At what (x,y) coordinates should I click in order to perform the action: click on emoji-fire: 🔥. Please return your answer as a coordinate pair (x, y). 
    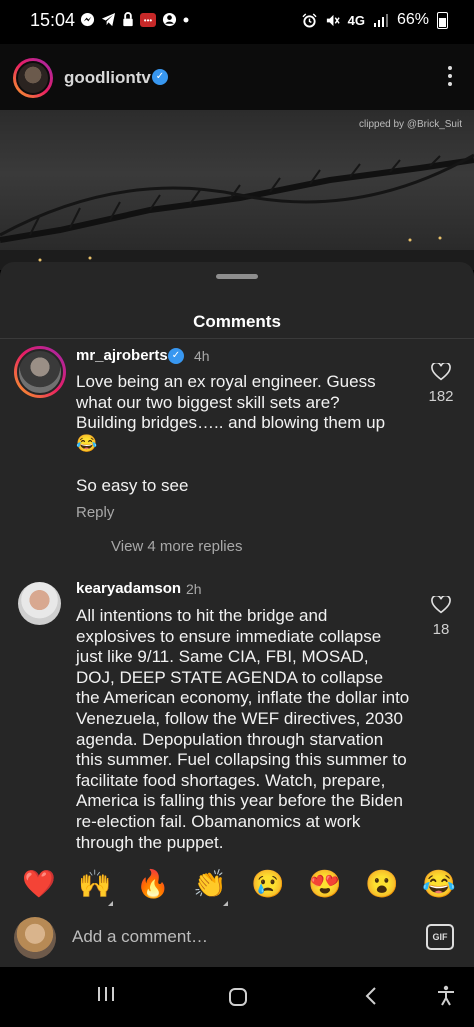
    Looking at the image, I should click on (153, 884).